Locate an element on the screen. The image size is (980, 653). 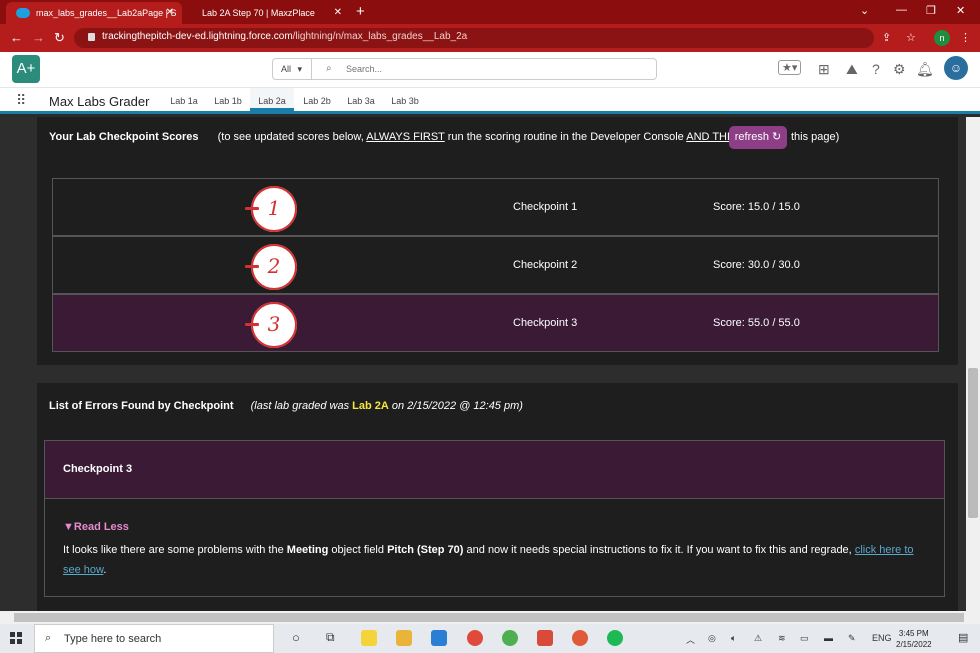
checkpoint-heading: Checkpoint 3 is located at coordinates (98, 469).